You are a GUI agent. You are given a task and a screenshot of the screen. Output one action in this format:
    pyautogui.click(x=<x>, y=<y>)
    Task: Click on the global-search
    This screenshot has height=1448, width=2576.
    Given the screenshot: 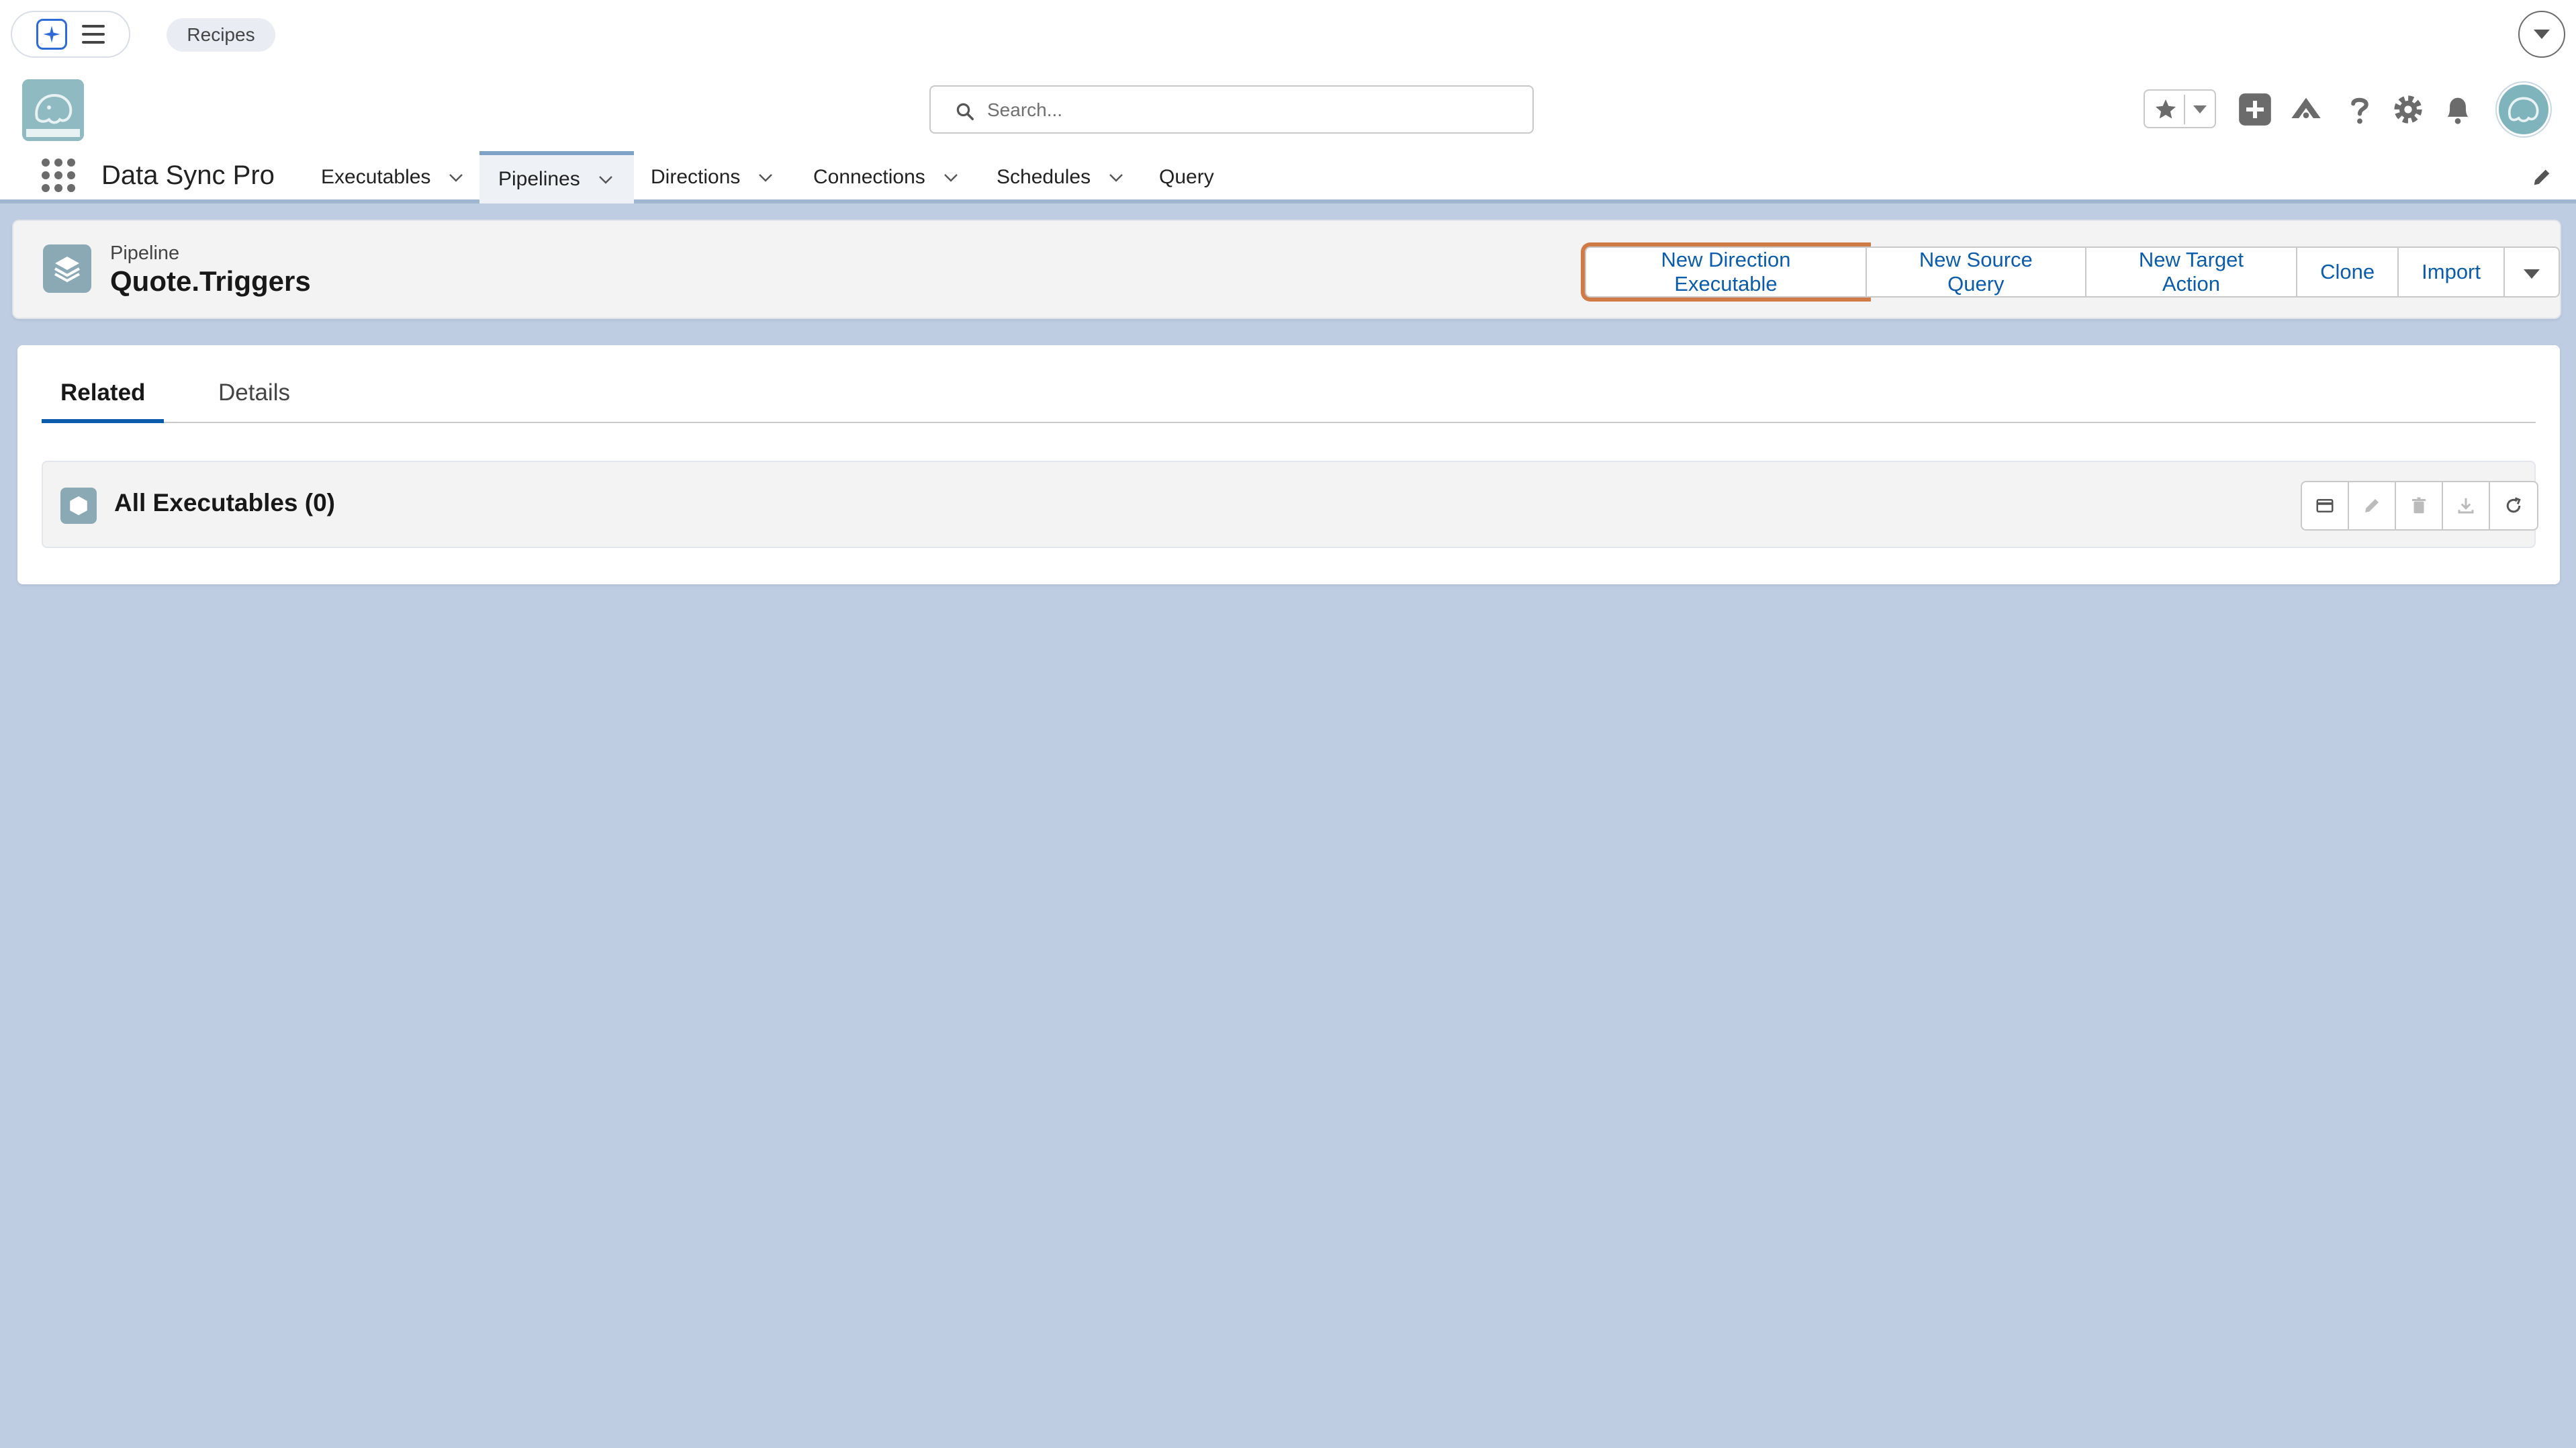 What is the action you would take?
    pyautogui.click(x=1231, y=110)
    